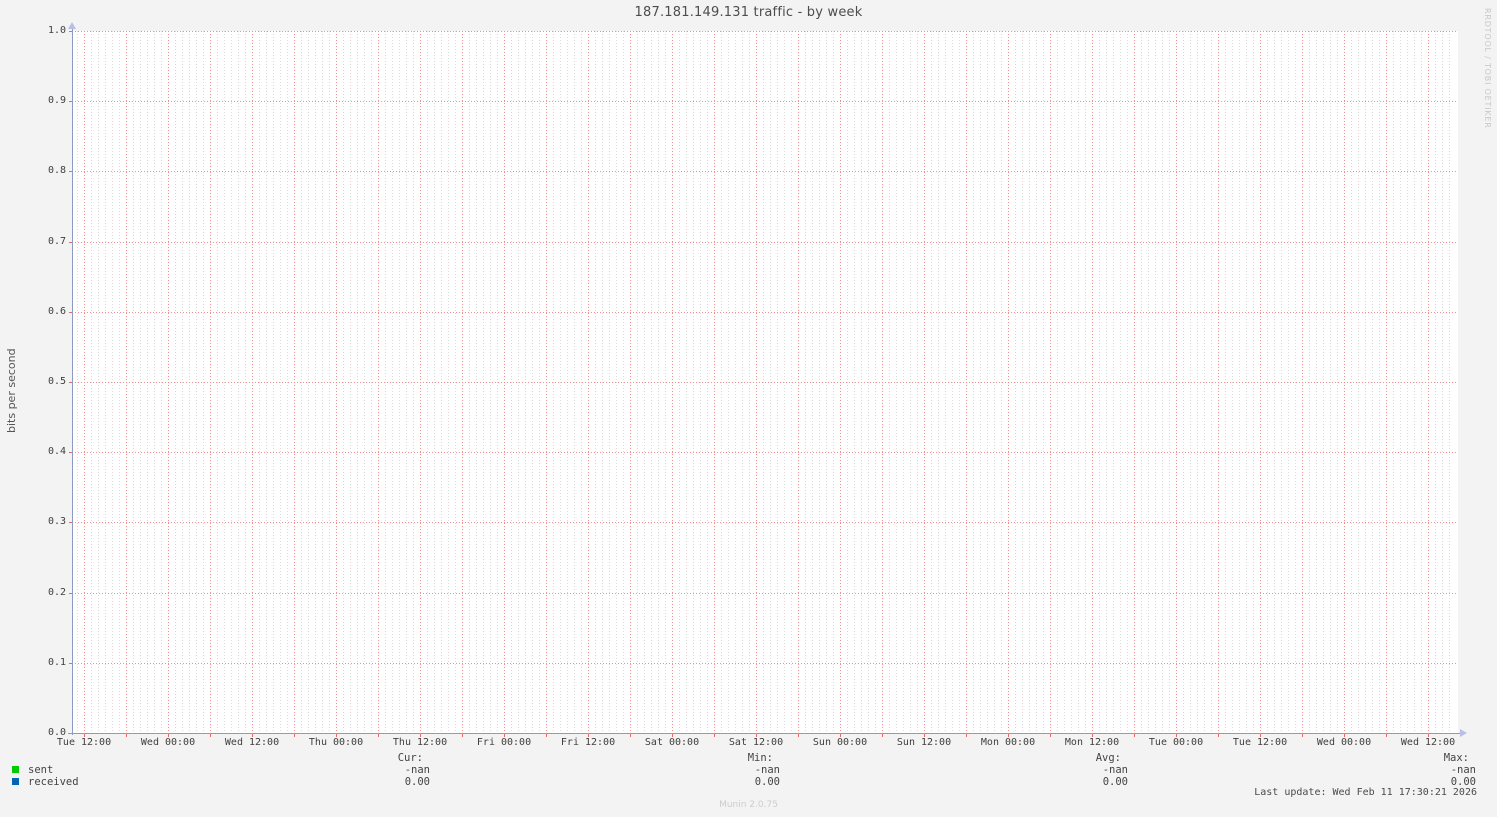  What do you see at coordinates (1092, 742) in the screenshot?
I see `x-tick-label: Mon 12:00` at bounding box center [1092, 742].